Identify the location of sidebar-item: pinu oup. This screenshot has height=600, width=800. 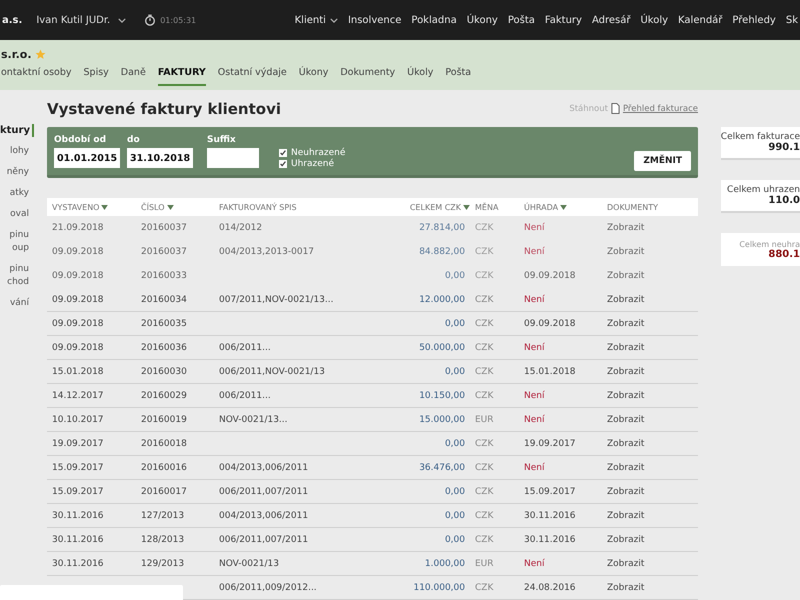
(17, 242).